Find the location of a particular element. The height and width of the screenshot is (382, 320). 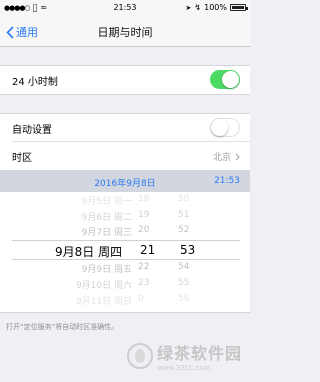

selected-date: 2016年9月8日 is located at coordinates (125, 184).